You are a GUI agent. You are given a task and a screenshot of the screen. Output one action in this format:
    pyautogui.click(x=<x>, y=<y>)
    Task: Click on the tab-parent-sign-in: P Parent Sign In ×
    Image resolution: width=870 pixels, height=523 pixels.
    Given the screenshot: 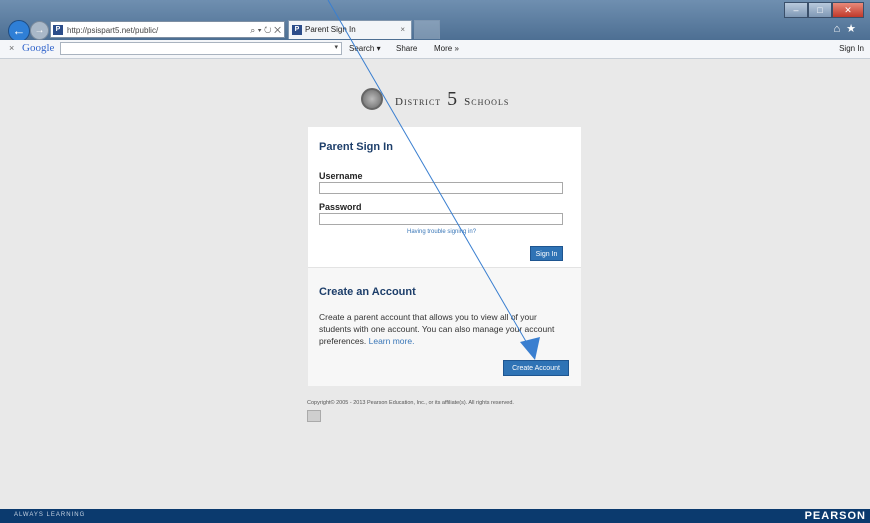 What is the action you would take?
    pyautogui.click(x=350, y=29)
    